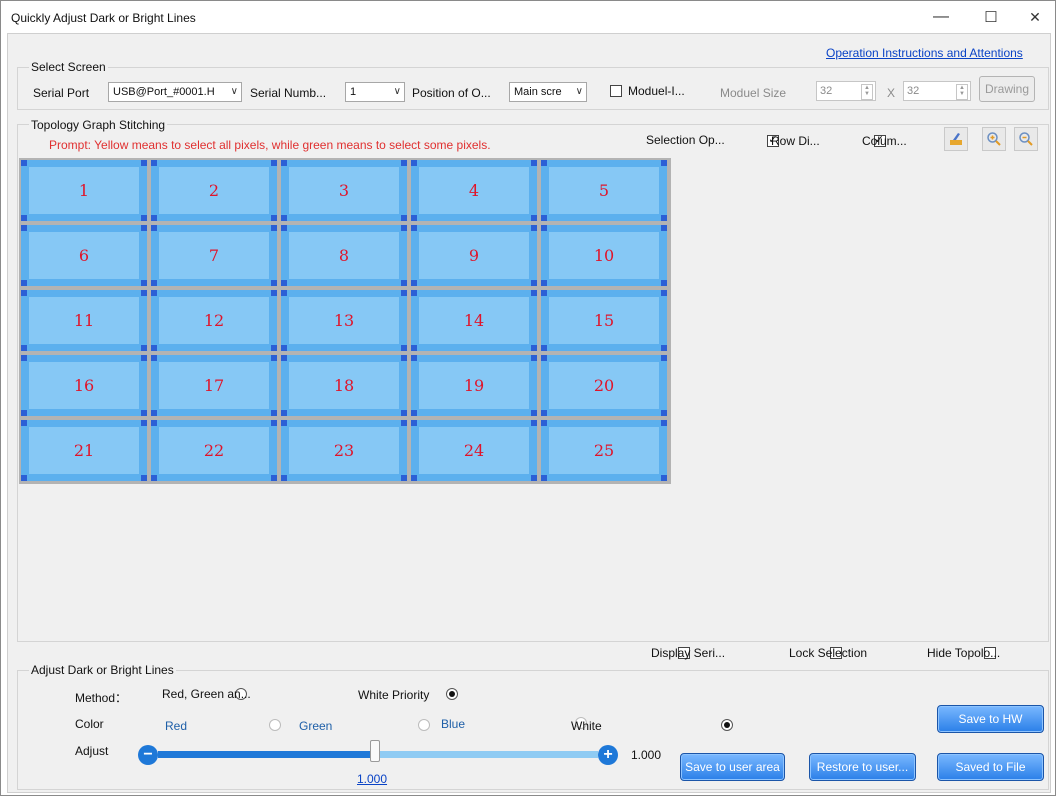 The width and height of the screenshot is (1056, 796). I want to click on maximize-button: ☐, so click(991, 17).